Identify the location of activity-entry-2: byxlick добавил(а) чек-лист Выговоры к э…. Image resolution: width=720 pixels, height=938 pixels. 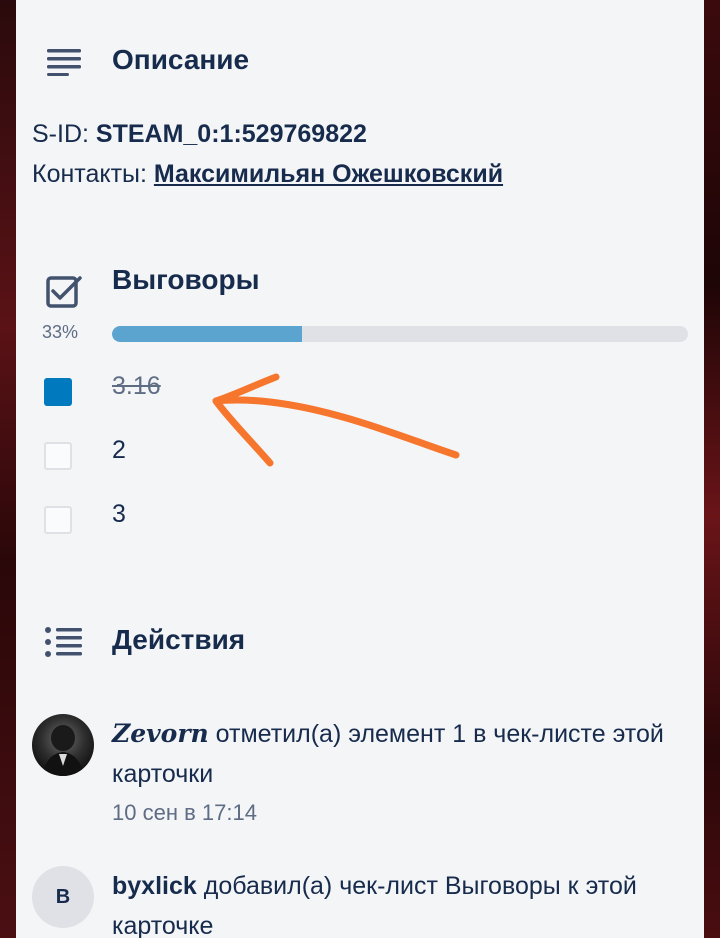
(397, 902).